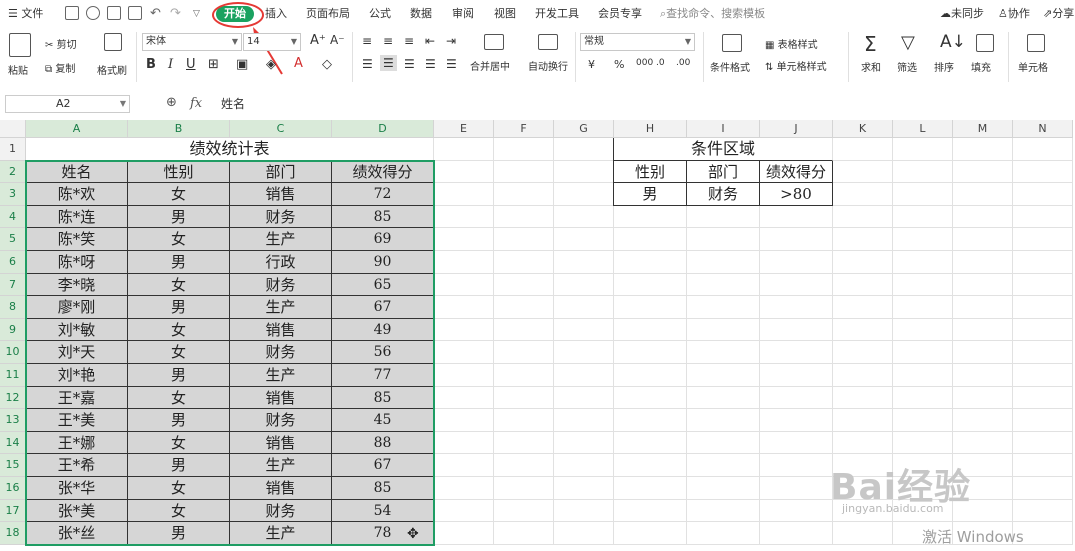 Image resolution: width=1075 pixels, height=551 pixels. What do you see at coordinates (383, 129) in the screenshot?
I see `column-header-D: D` at bounding box center [383, 129].